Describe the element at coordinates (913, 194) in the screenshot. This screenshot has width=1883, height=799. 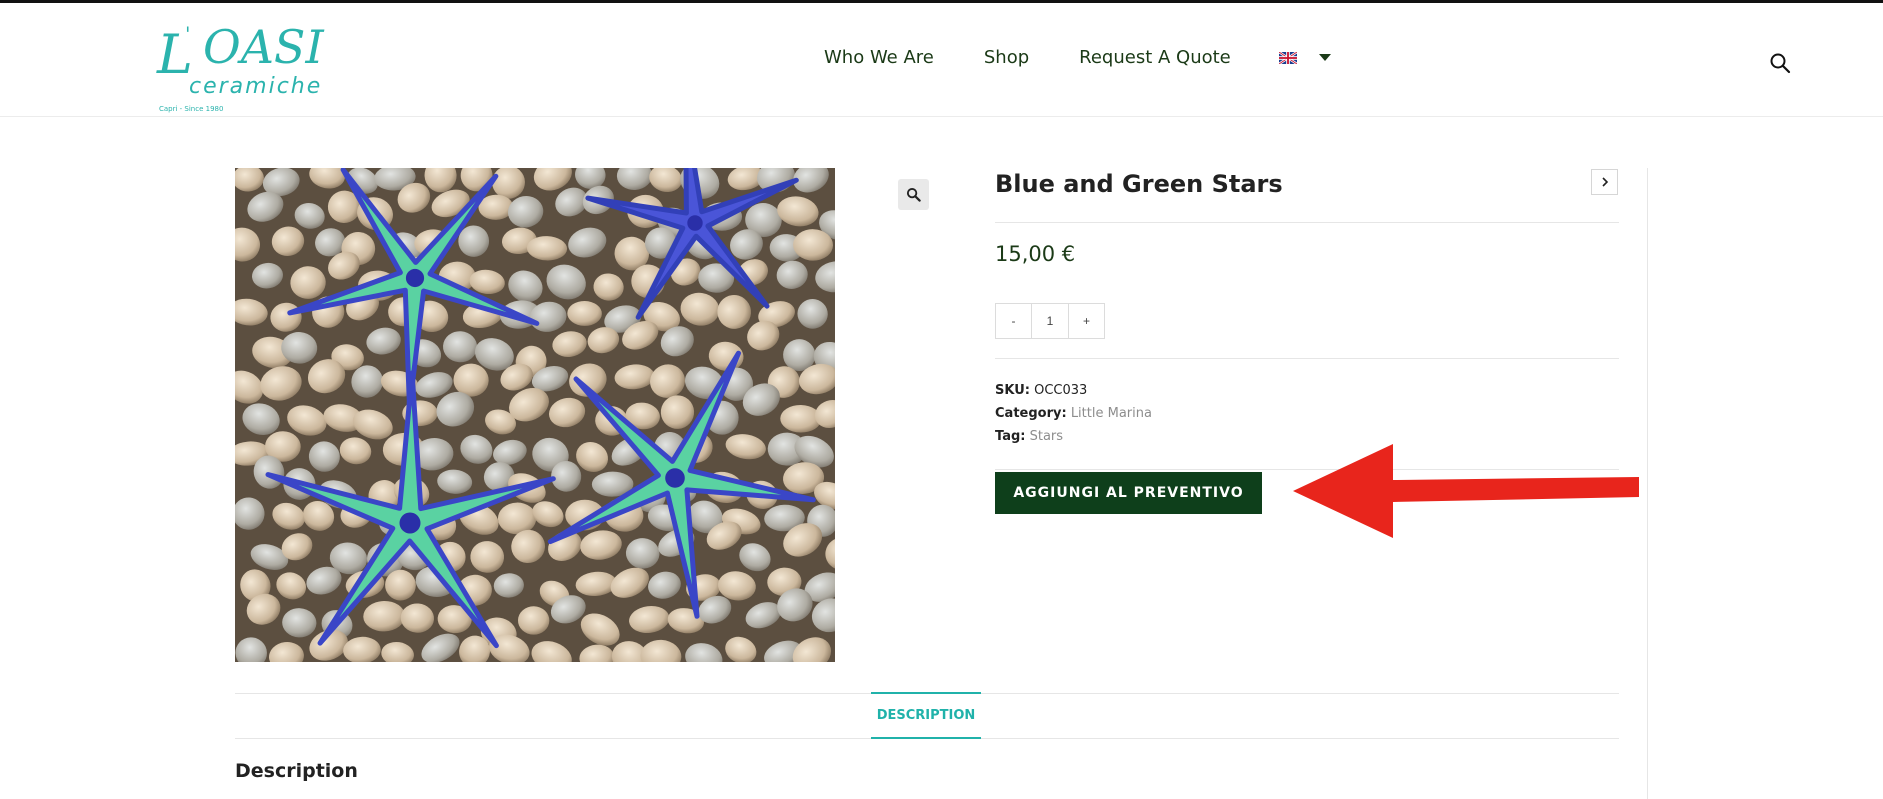
I see `magnifier-icon` at that location.